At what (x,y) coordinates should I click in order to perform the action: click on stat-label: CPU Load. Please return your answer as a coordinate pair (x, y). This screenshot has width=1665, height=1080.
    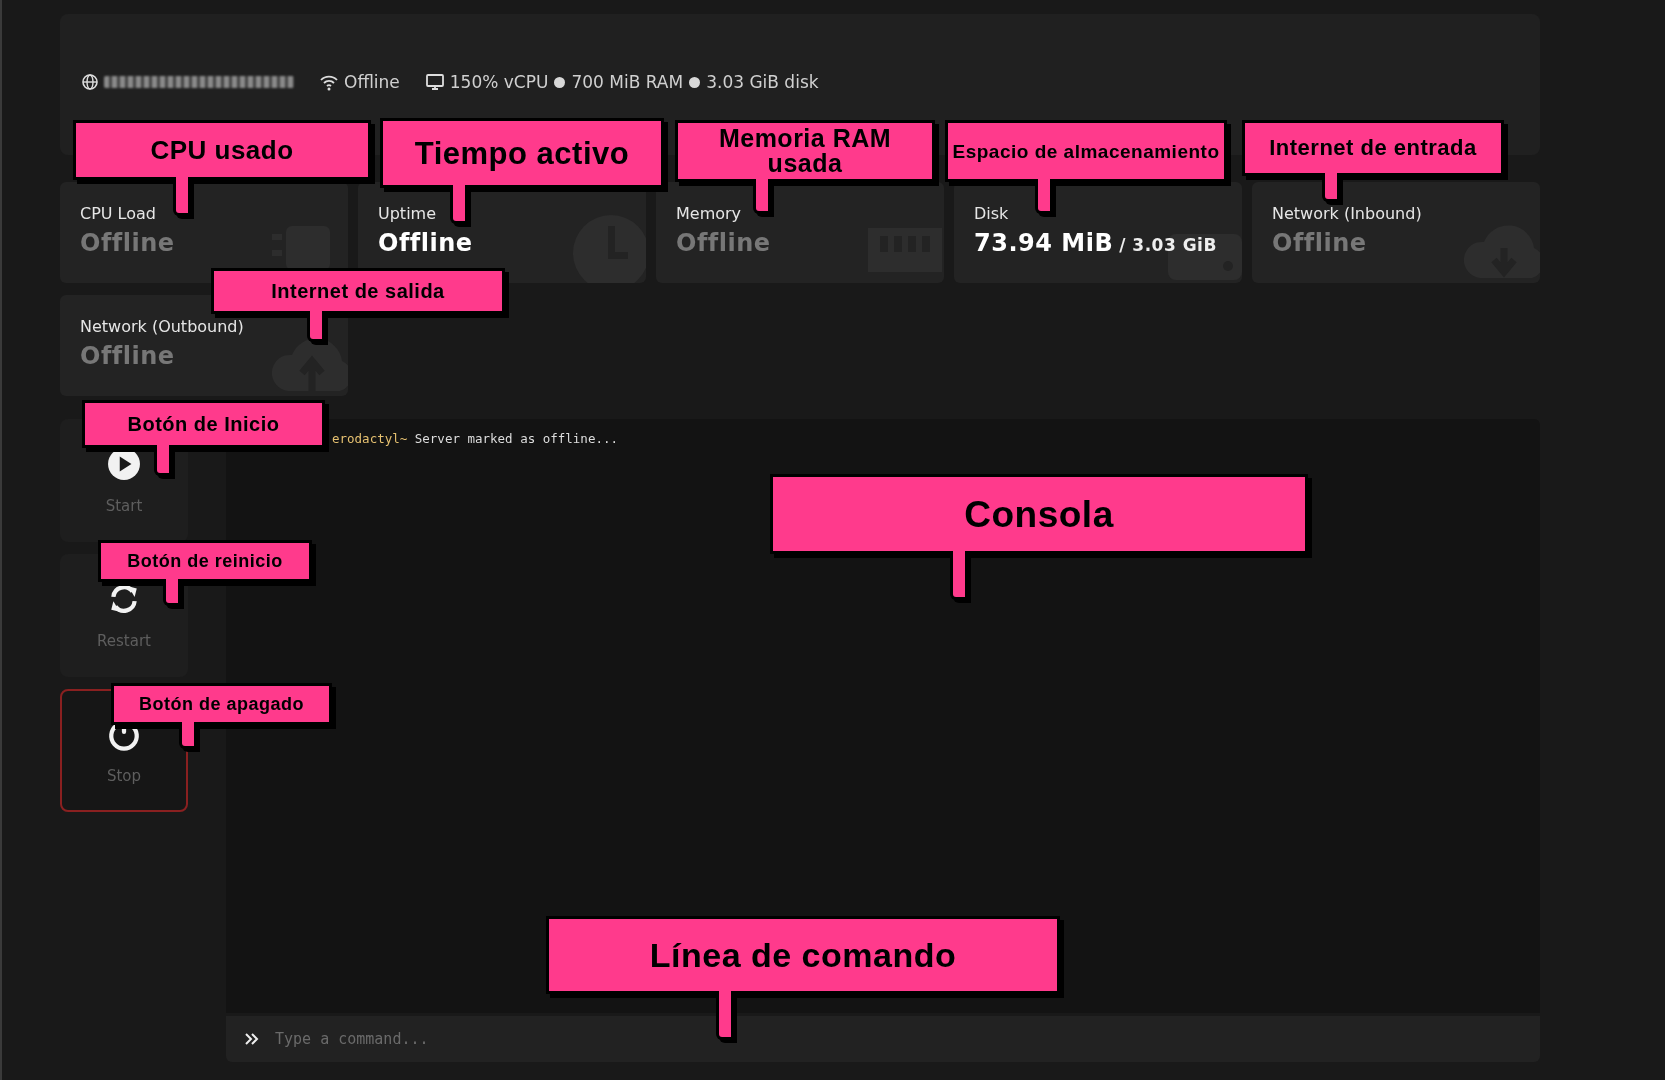
    Looking at the image, I should click on (118, 213).